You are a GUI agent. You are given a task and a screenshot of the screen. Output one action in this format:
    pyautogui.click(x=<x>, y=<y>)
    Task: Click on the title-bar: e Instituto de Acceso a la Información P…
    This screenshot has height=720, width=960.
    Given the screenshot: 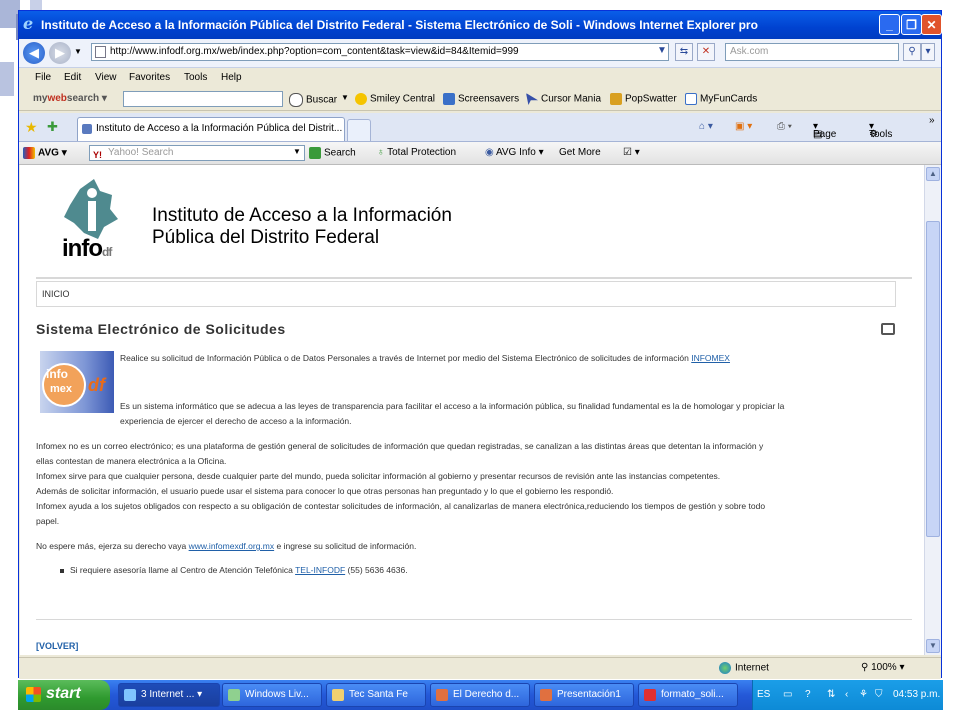 What is the action you would take?
    pyautogui.click(x=480, y=25)
    